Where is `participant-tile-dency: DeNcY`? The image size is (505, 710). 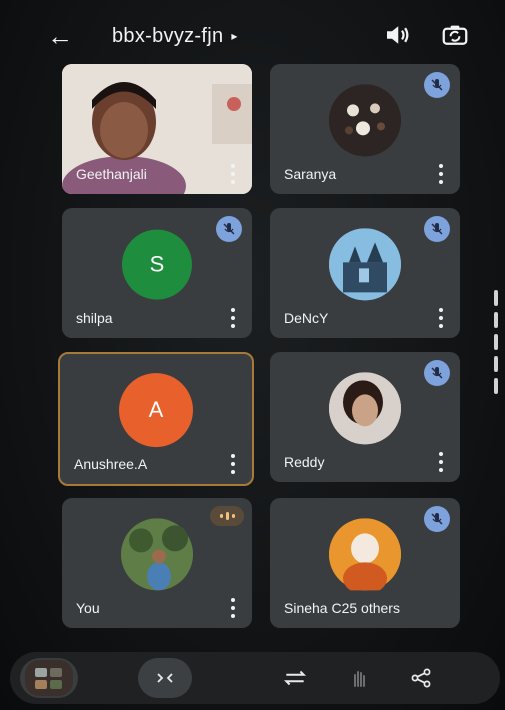
participant-tile-dency: DeNcY is located at coordinates (365, 273).